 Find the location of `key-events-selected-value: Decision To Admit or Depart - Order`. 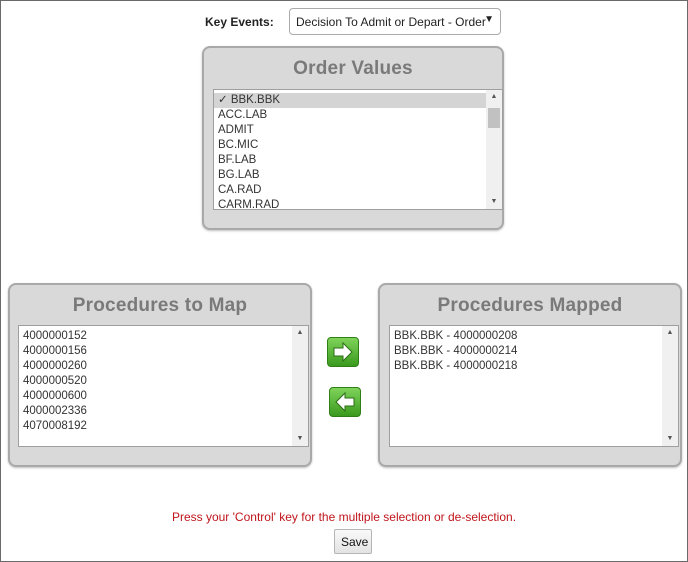

key-events-selected-value: Decision To Admit or Depart - Order is located at coordinates (391, 22).